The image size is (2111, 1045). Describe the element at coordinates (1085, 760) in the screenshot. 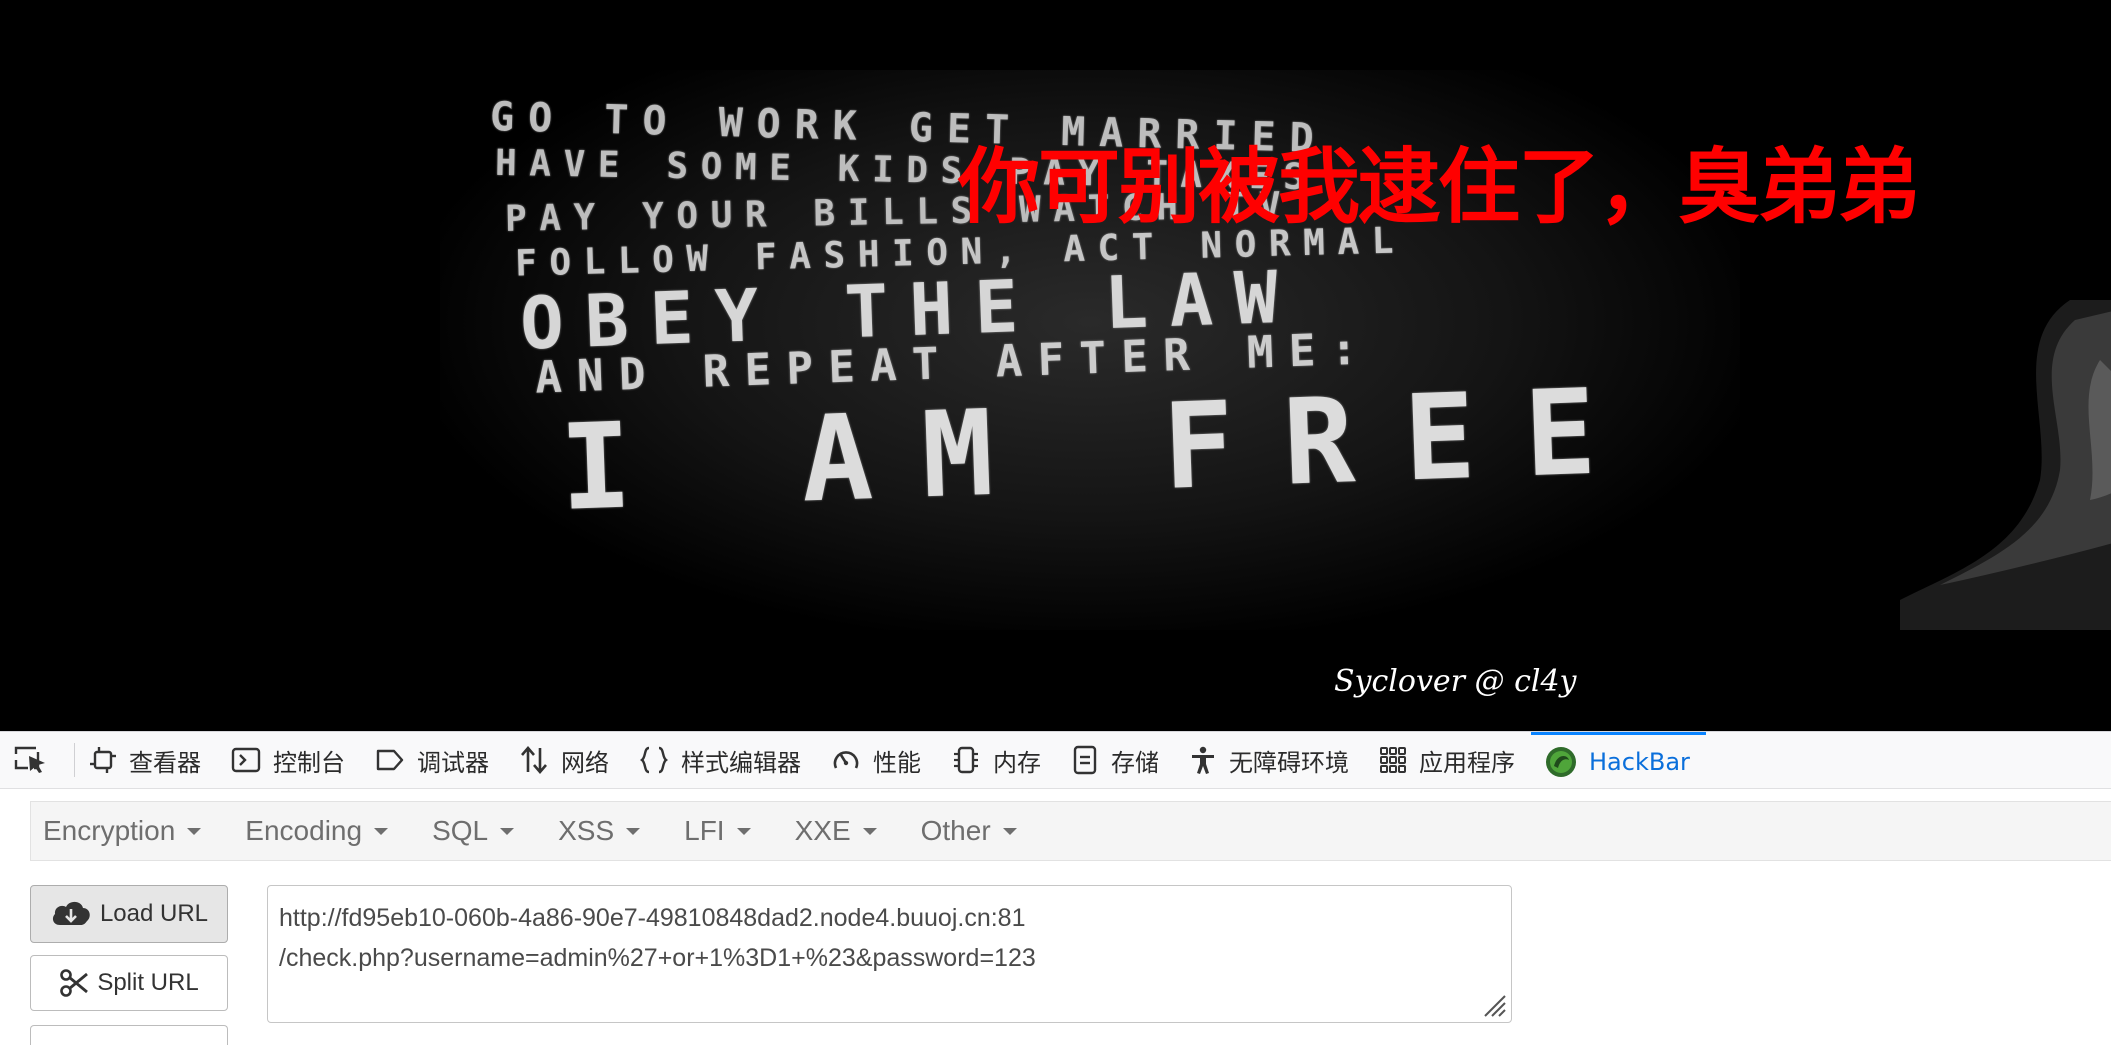

I see `storage-icon` at that location.